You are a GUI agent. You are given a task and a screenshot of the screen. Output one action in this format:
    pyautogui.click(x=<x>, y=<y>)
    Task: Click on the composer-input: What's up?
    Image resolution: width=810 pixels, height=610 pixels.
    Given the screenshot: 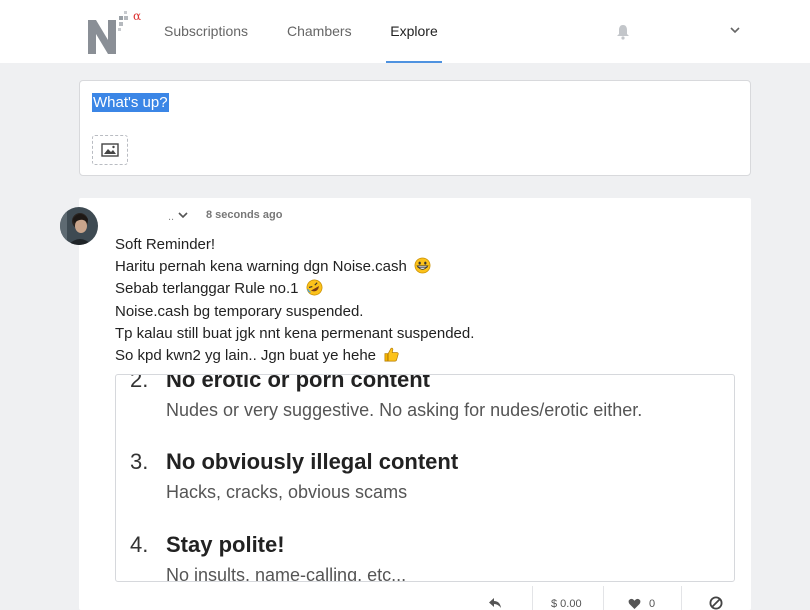 What is the action you would take?
    pyautogui.click(x=130, y=102)
    